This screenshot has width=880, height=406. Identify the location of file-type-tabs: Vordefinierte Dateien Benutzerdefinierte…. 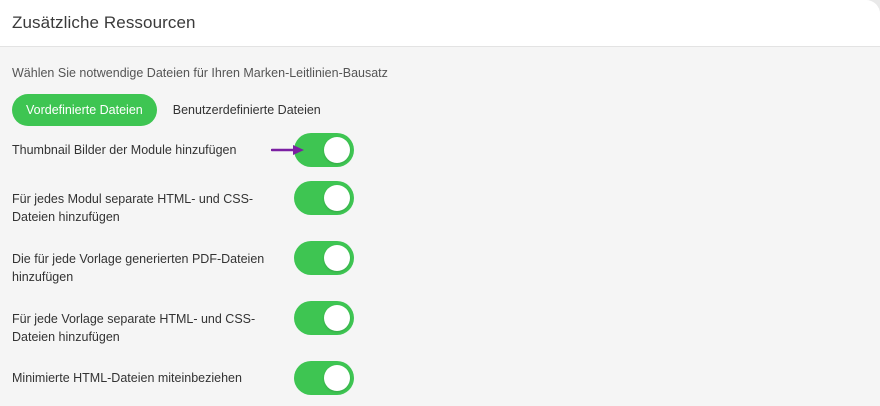
(173, 110).